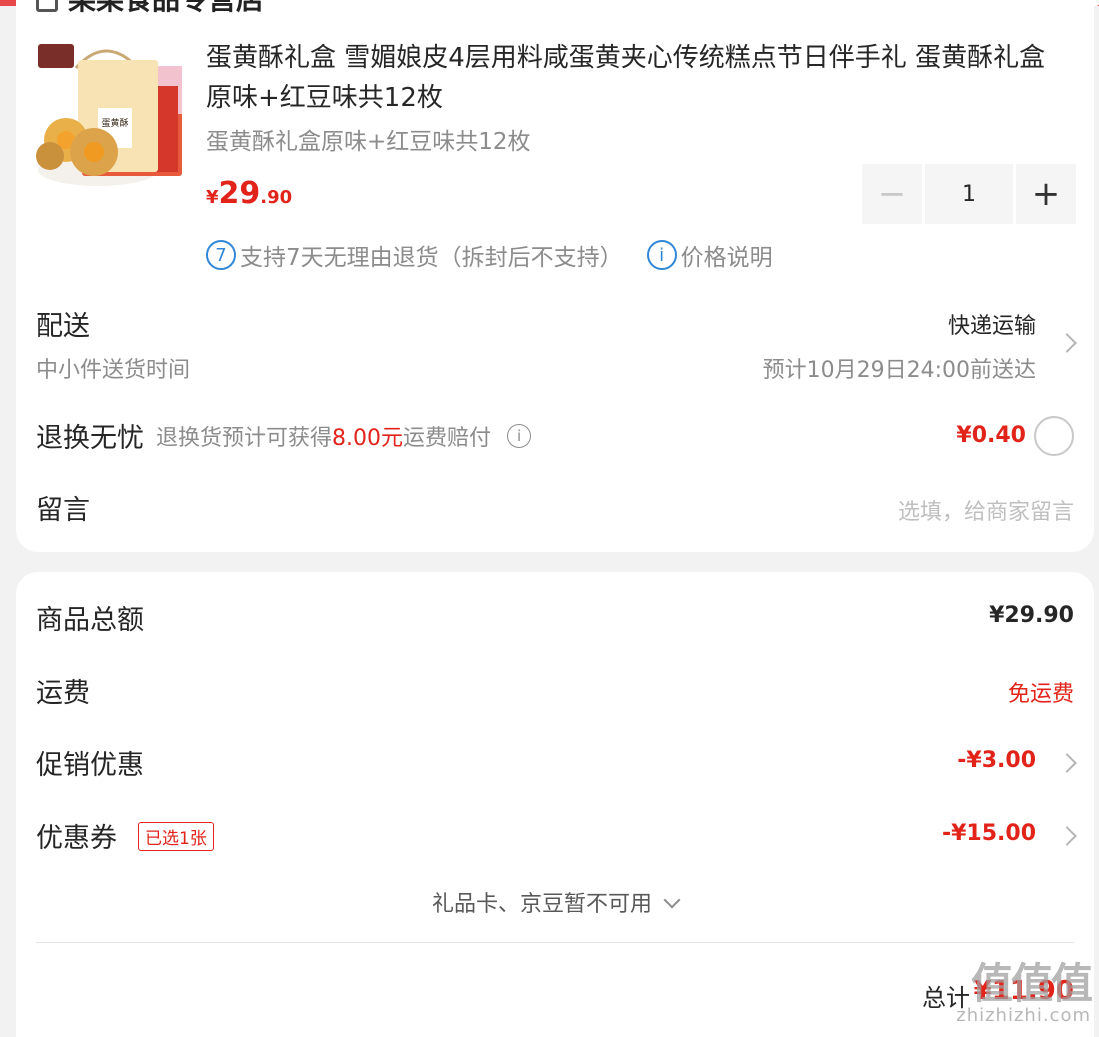 This screenshot has width=1099, height=1037. Describe the element at coordinates (1031, 983) in the screenshot. I see `watermark-logo: 值值值` at that location.